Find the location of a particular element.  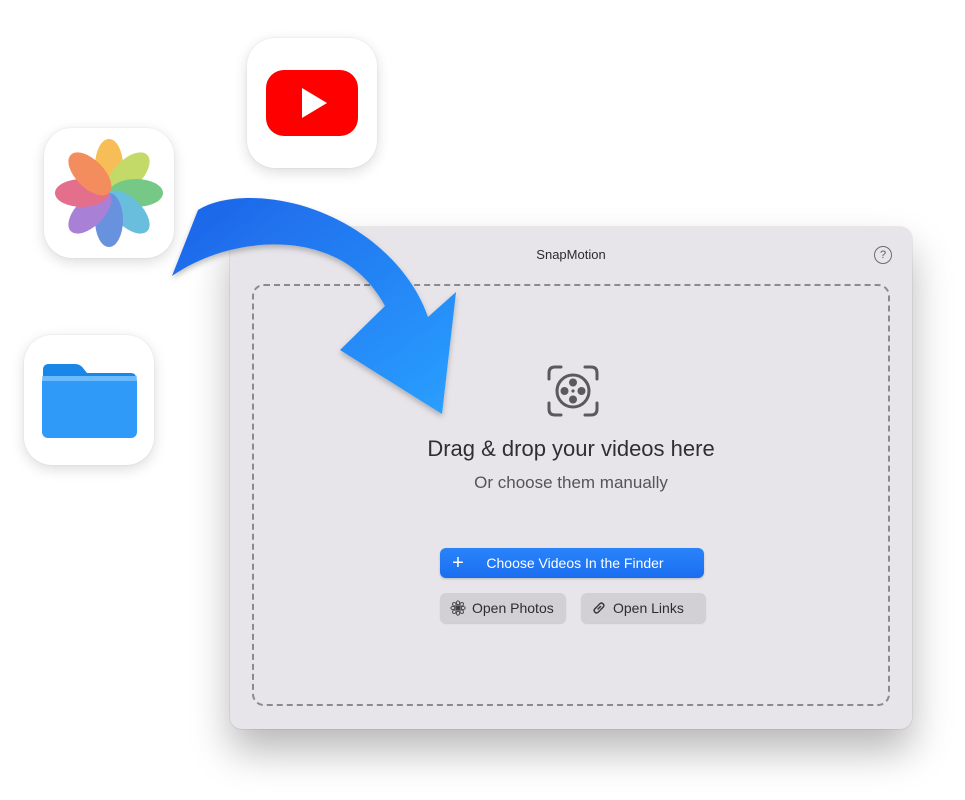

choose-videos-button: + Choose Videos In the Finder is located at coordinates (572, 563).